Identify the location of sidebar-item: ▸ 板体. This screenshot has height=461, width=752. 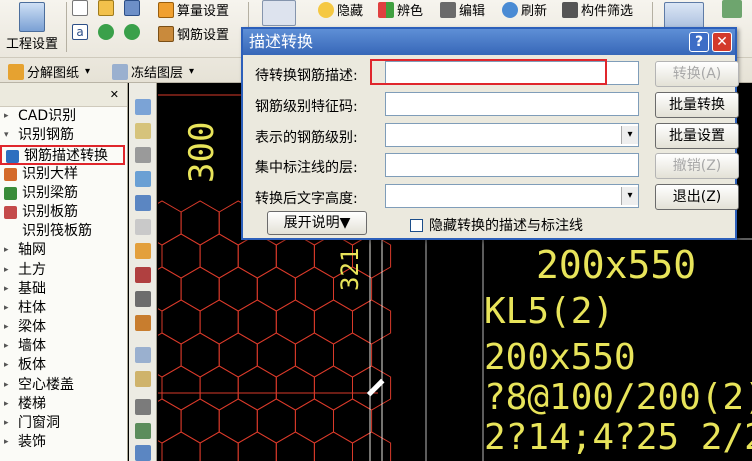
(63, 365).